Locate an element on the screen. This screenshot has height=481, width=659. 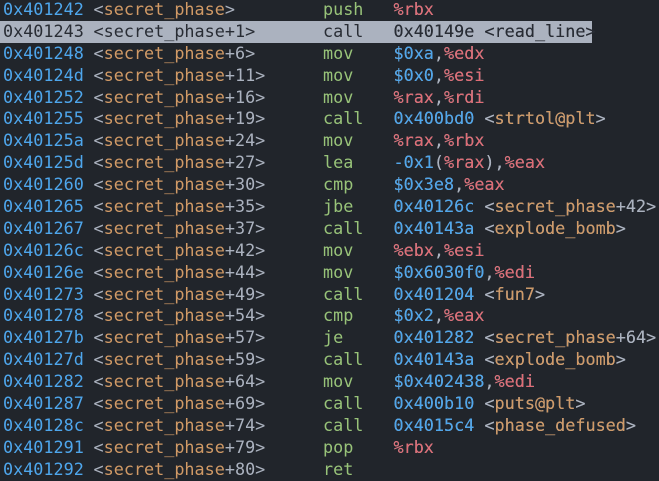
instruction-symbol: <secret_phase+11> is located at coordinates (180, 76).